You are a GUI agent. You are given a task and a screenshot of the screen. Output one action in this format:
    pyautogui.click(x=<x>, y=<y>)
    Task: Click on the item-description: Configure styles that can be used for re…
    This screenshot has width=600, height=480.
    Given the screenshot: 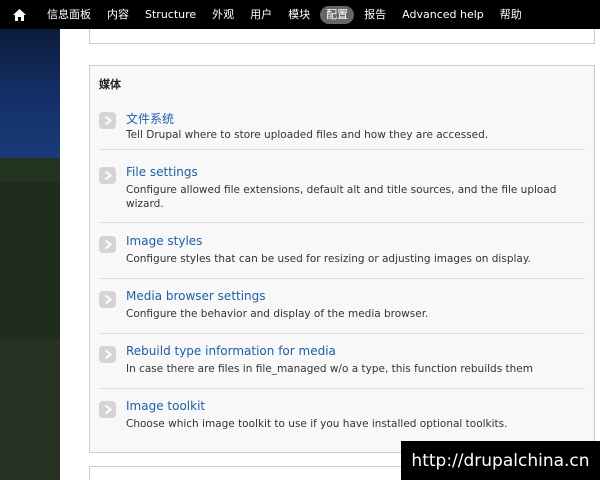 What is the action you would take?
    pyautogui.click(x=328, y=259)
    